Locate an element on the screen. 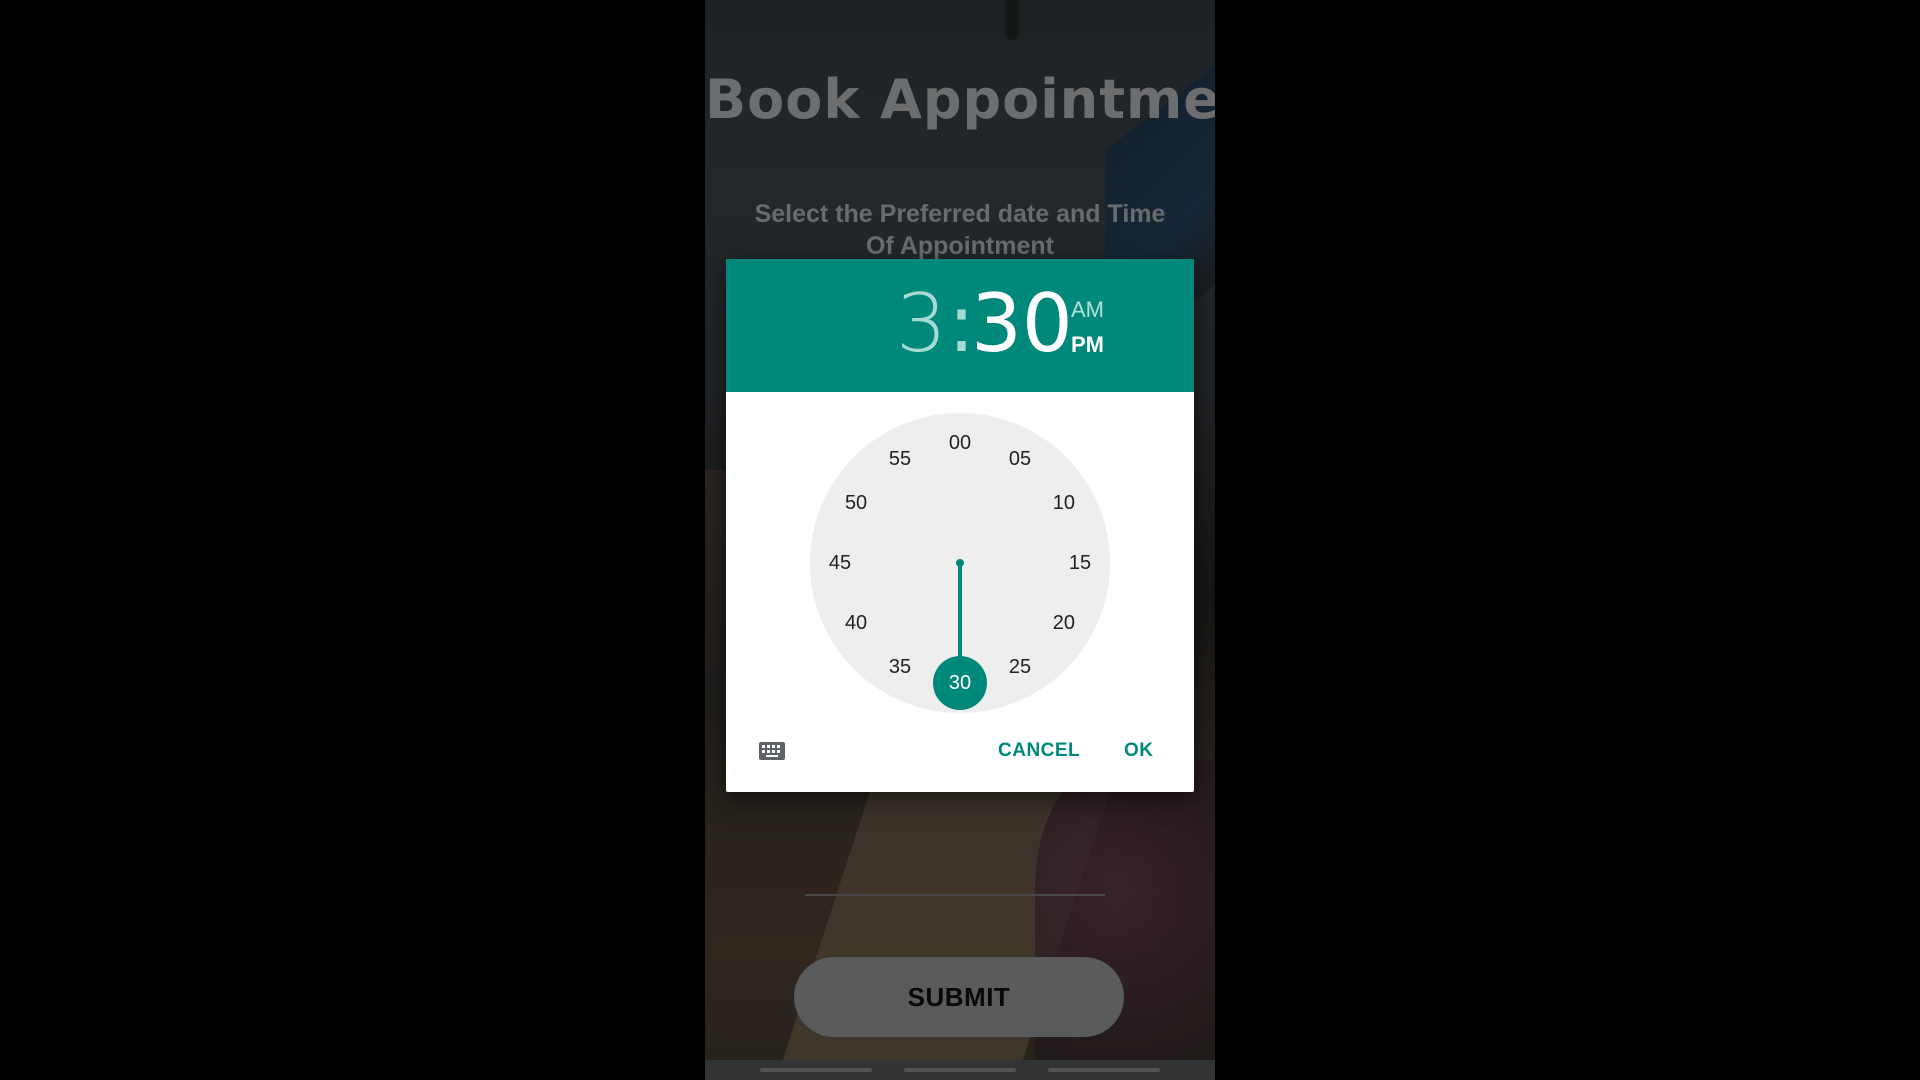  keyboard-icon is located at coordinates (772, 751).